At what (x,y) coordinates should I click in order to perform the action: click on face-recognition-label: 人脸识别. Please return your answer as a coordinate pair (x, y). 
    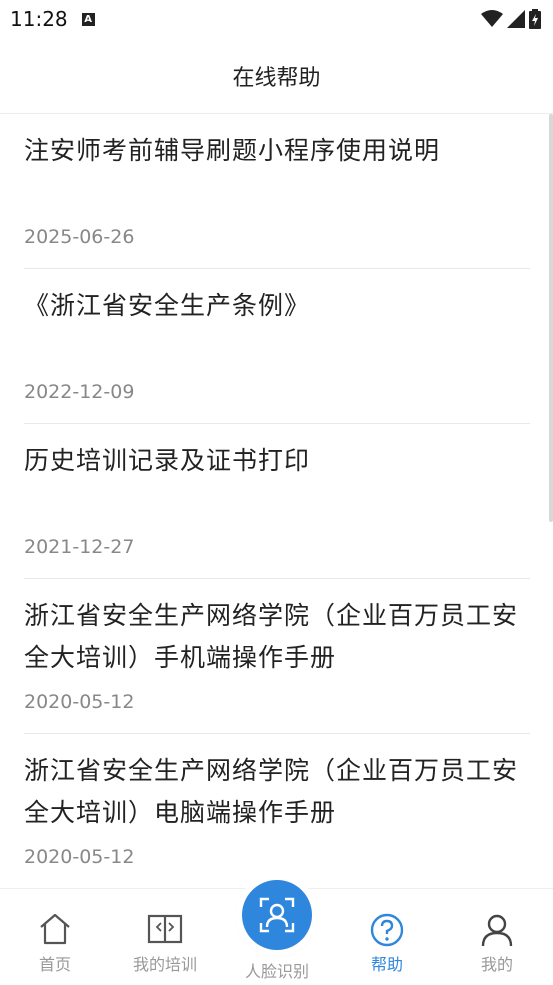
    Looking at the image, I should click on (276, 971).